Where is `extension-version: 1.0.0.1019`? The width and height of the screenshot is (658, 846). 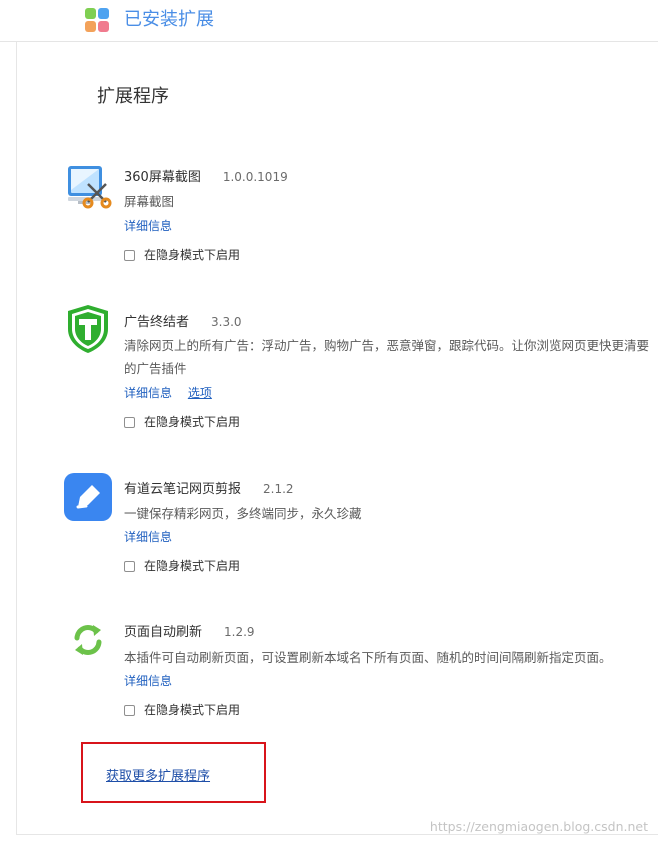
extension-version: 1.0.0.1019 is located at coordinates (255, 177).